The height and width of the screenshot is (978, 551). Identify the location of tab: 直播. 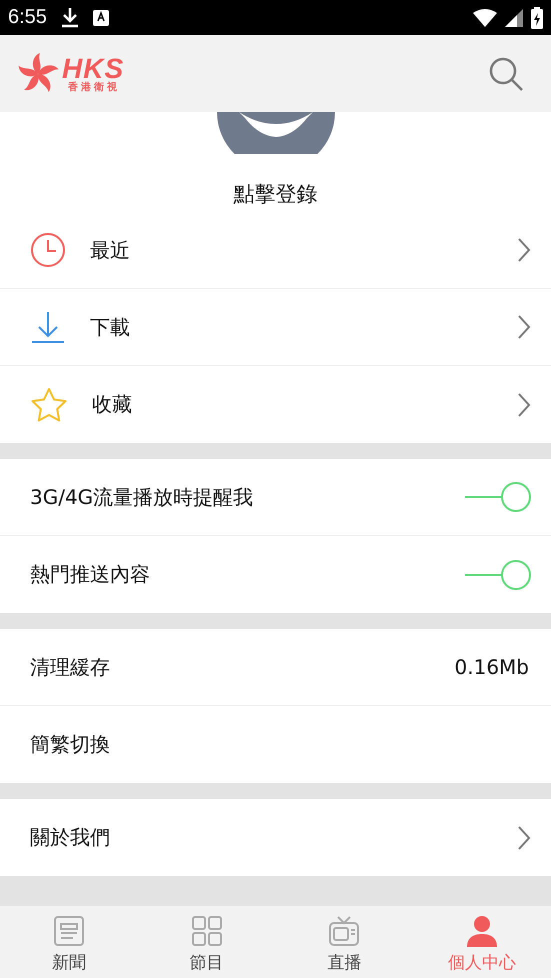
(345, 942).